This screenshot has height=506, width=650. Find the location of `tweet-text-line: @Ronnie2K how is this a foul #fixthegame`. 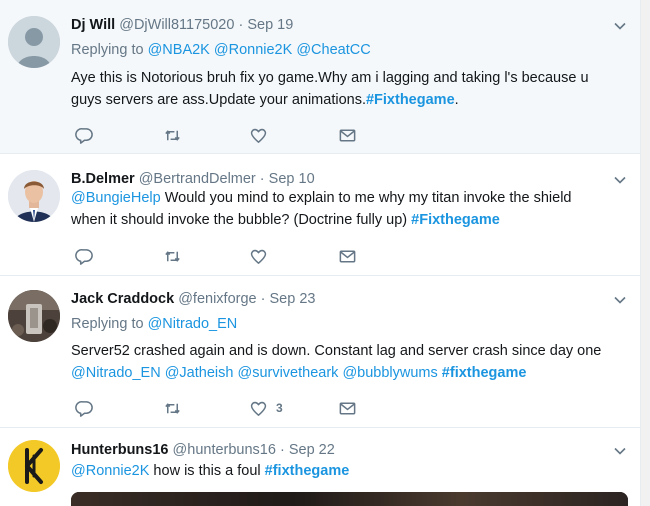

tweet-text-line: @Ronnie2K how is this a foul #fixthegame is located at coordinates (351, 471).